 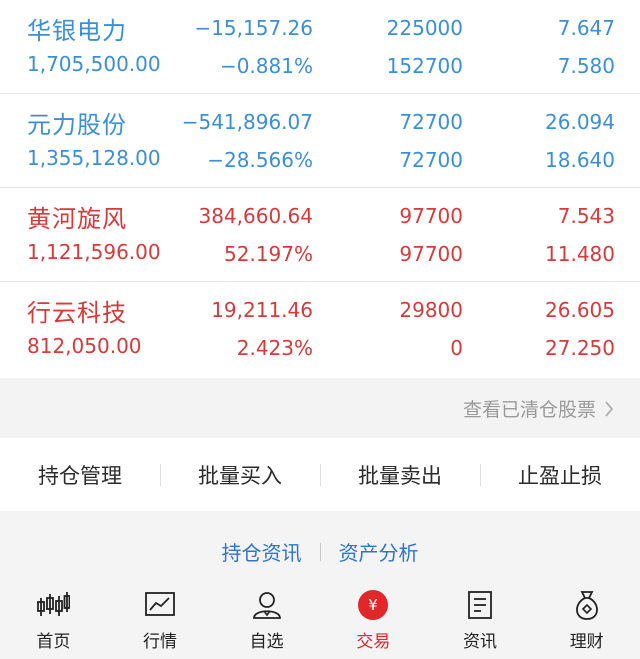 I want to click on position-quantity: 72700, so click(x=431, y=122).